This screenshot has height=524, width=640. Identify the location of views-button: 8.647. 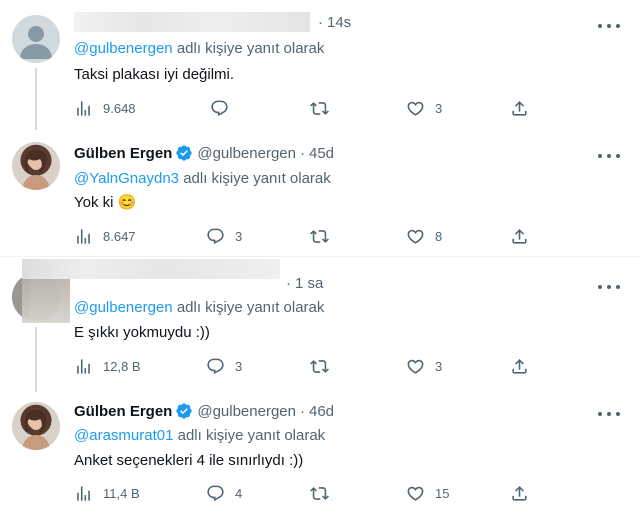
(105, 236).